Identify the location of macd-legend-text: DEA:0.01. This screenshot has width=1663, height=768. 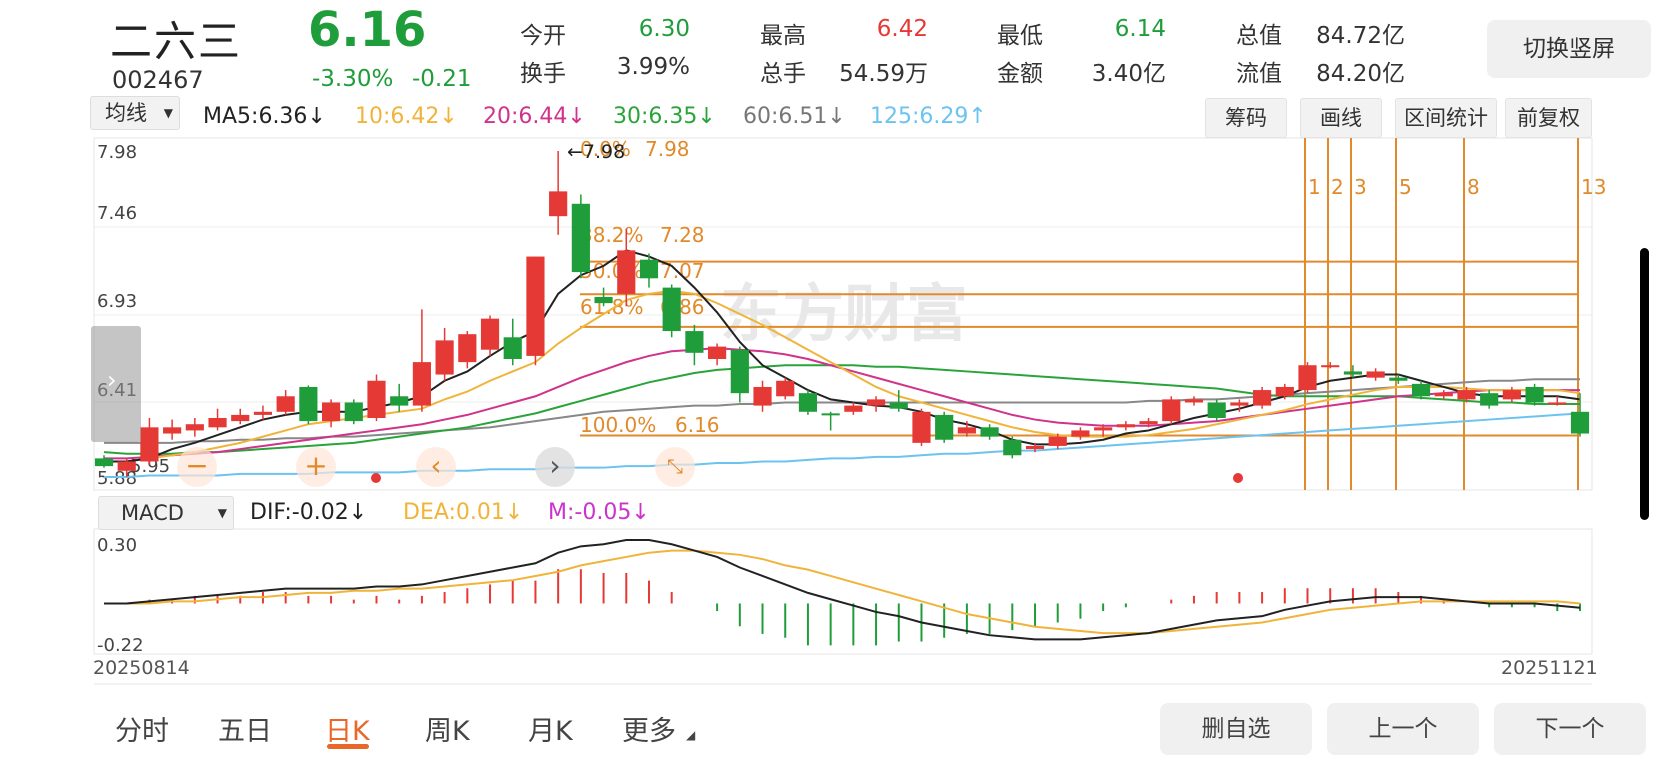
(454, 512).